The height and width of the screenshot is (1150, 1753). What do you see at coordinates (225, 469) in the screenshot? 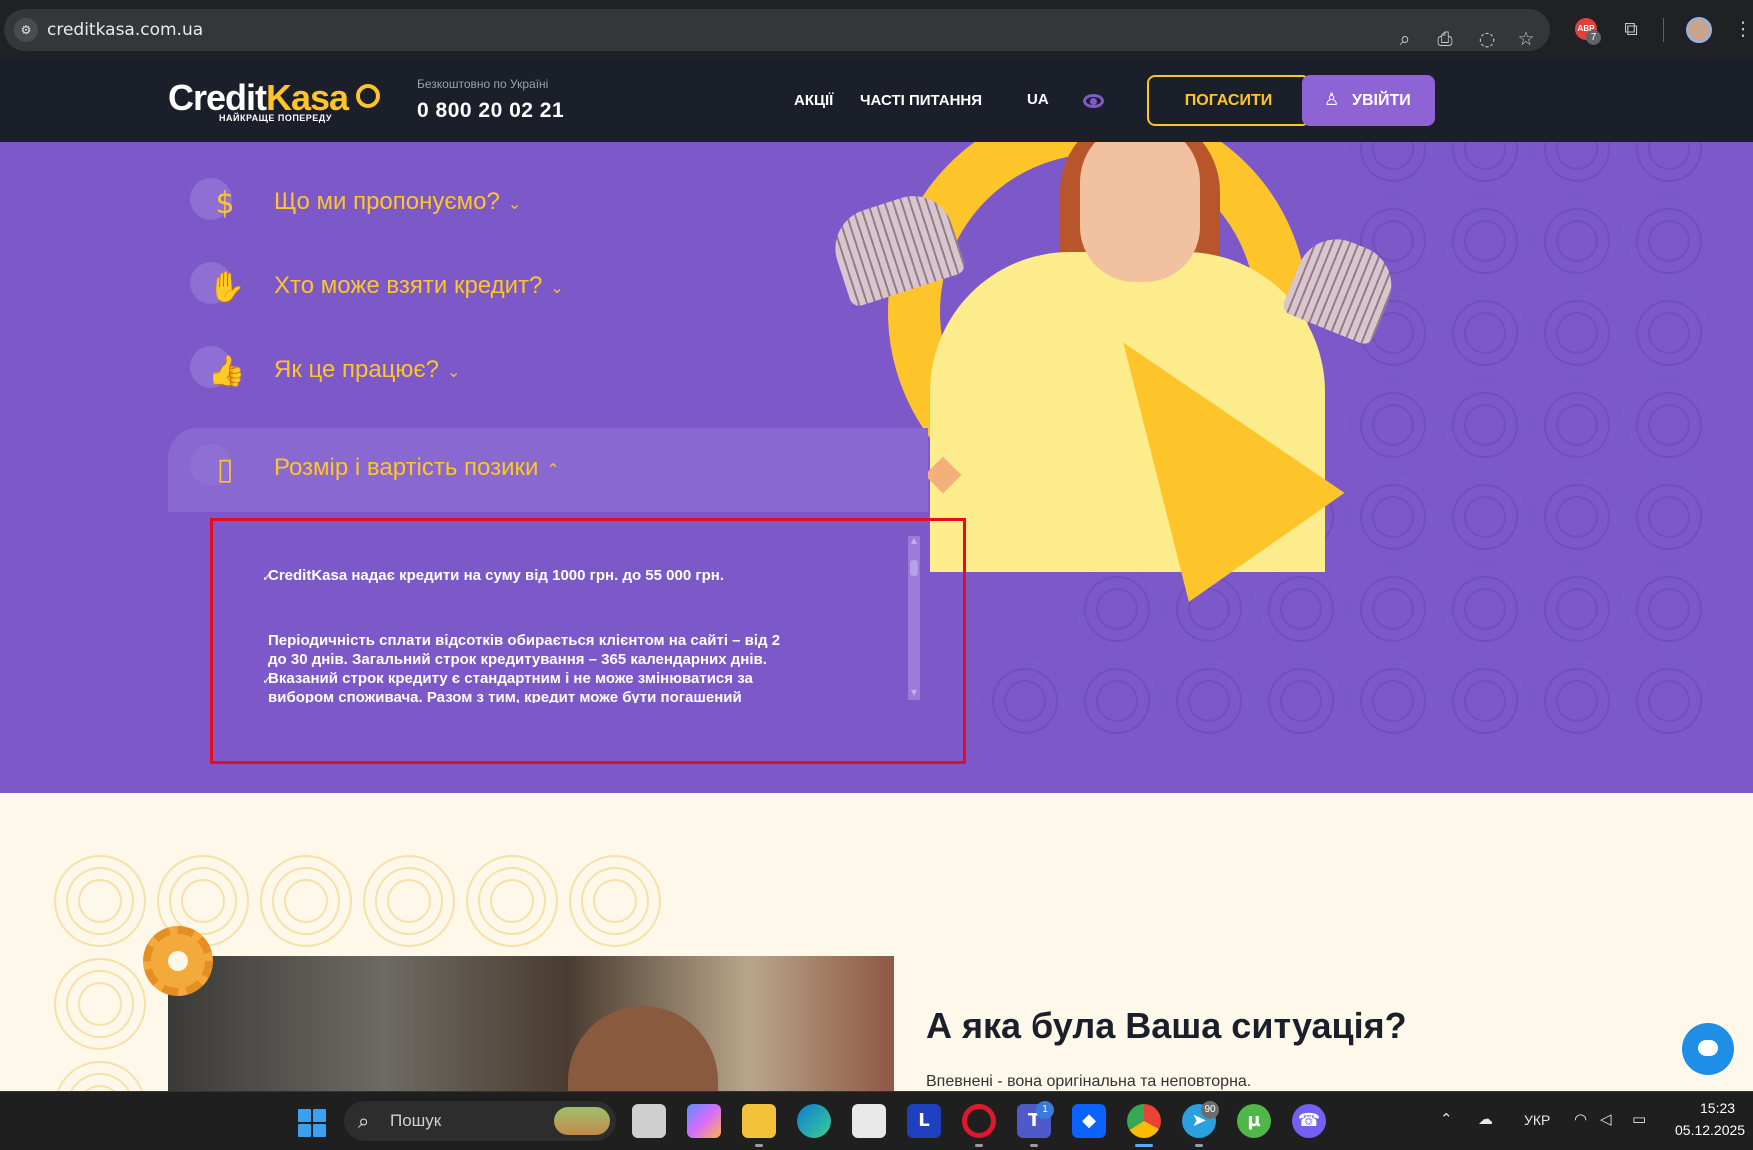
I see `phone-coin-icon: ▯` at bounding box center [225, 469].